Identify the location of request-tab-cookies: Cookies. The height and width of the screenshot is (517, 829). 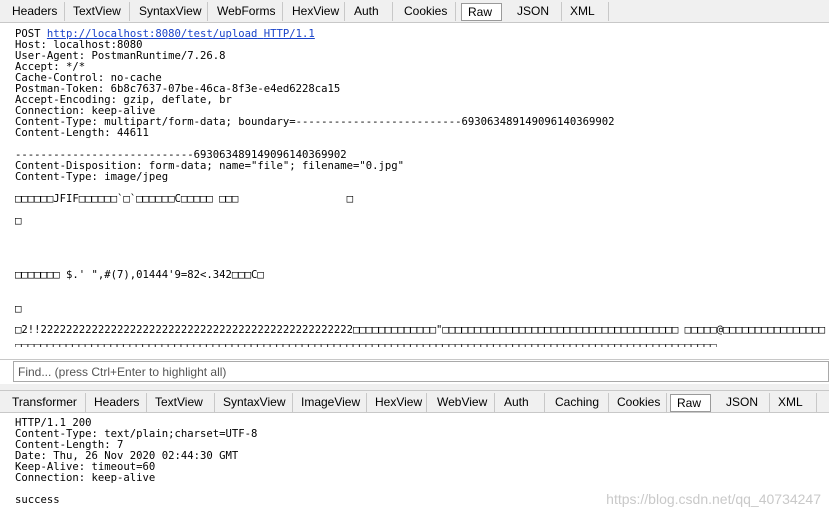
(427, 11).